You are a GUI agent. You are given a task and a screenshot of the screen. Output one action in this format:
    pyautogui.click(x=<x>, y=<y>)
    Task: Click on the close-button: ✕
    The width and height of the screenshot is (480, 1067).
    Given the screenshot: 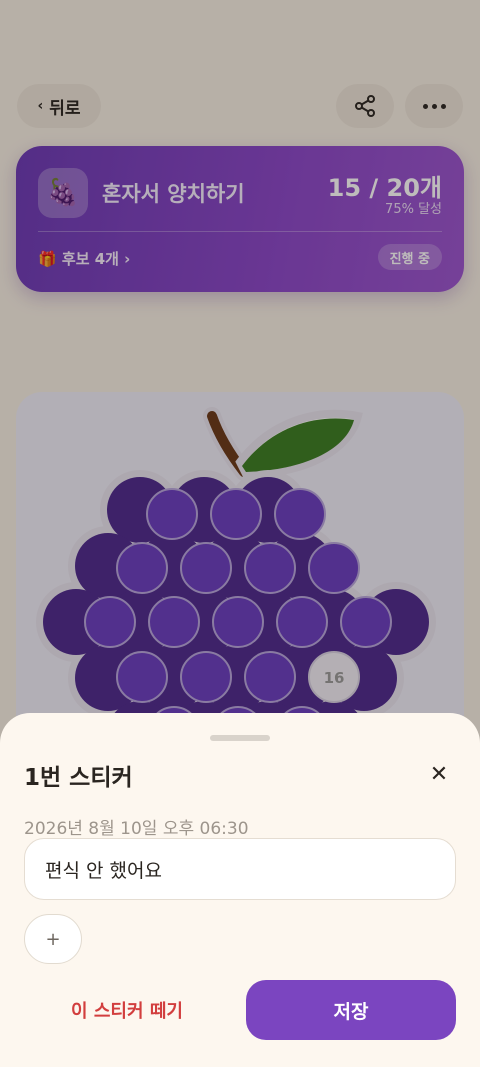 What is the action you would take?
    pyautogui.click(x=439, y=774)
    